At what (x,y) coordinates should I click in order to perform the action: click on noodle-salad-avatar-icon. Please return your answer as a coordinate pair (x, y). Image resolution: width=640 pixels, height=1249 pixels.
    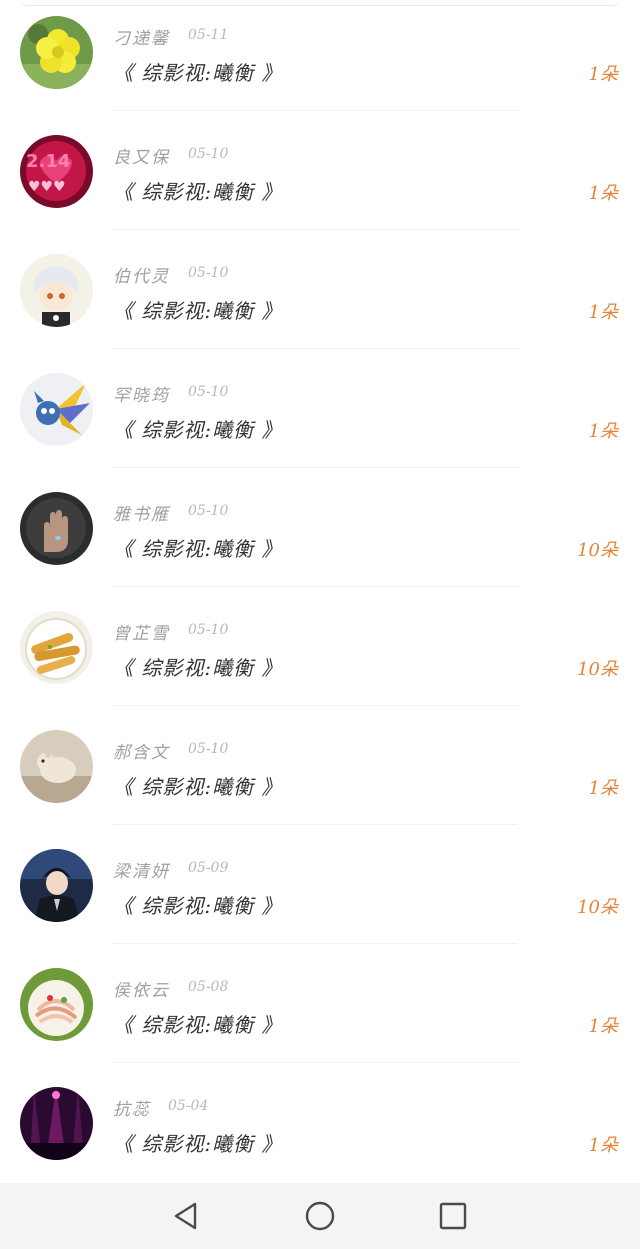
    Looking at the image, I should click on (56, 1004).